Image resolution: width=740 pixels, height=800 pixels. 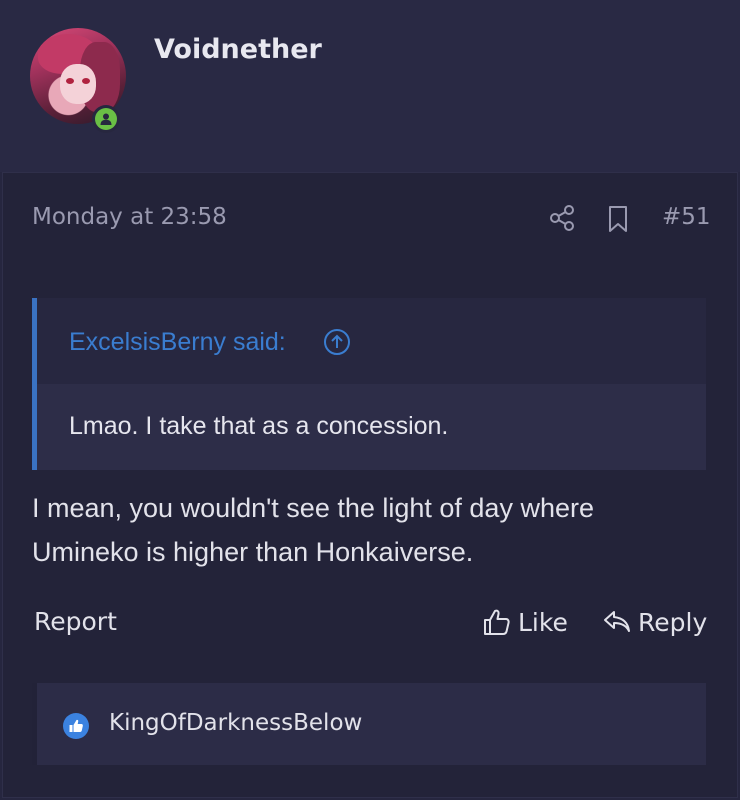 I want to click on quote-text: Lmao. I take that as a concession., so click(x=259, y=426).